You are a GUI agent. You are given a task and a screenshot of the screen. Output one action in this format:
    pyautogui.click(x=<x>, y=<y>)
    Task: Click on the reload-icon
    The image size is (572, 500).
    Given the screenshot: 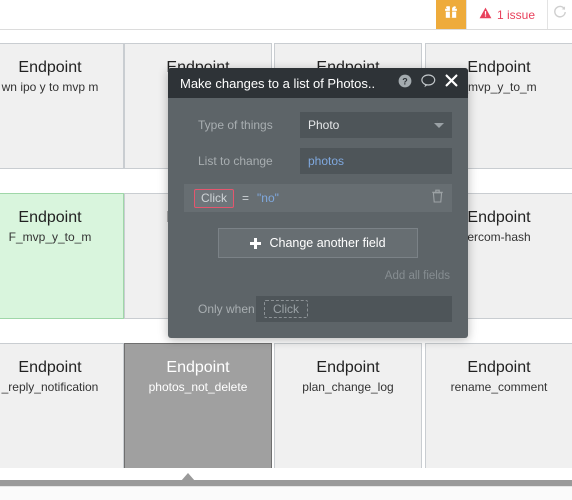 What is the action you would take?
    pyautogui.click(x=560, y=14)
    